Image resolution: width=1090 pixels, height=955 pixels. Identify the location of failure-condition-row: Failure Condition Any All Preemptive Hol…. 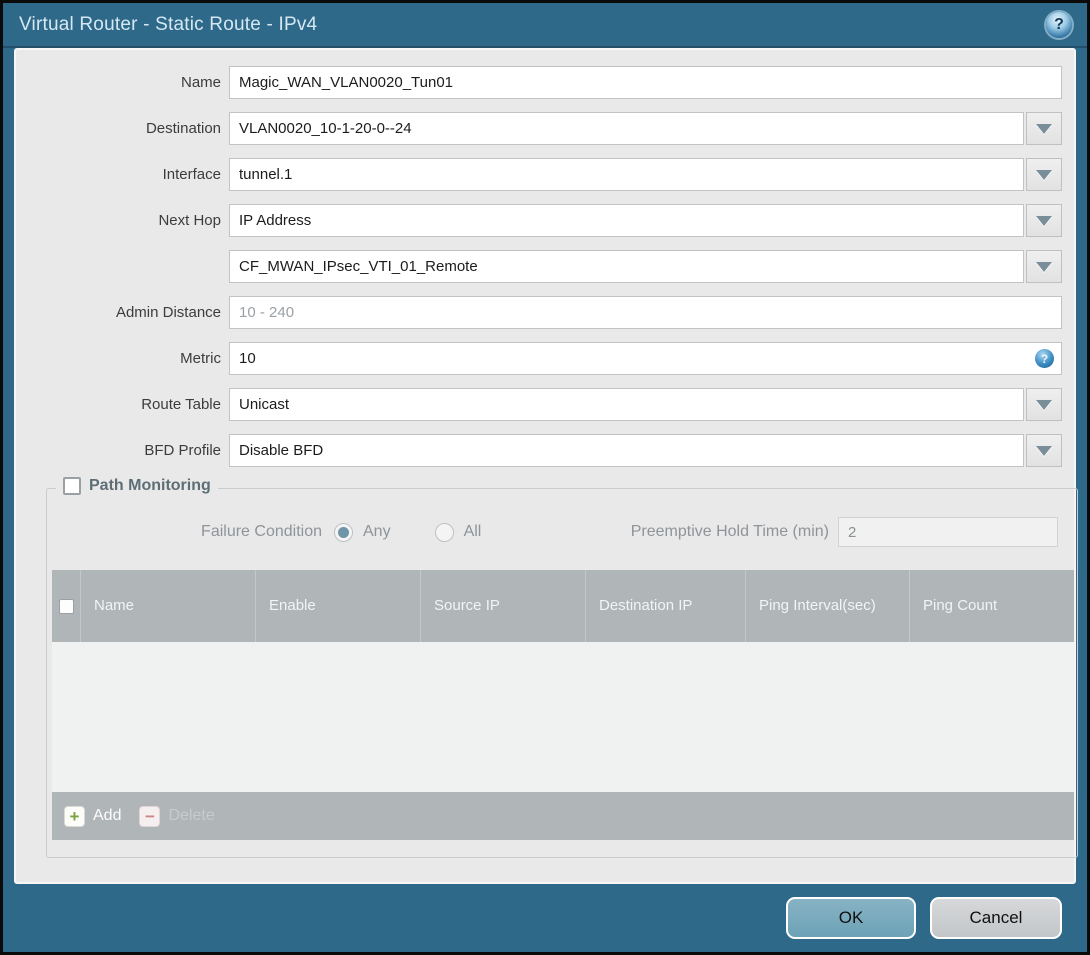
(562, 532).